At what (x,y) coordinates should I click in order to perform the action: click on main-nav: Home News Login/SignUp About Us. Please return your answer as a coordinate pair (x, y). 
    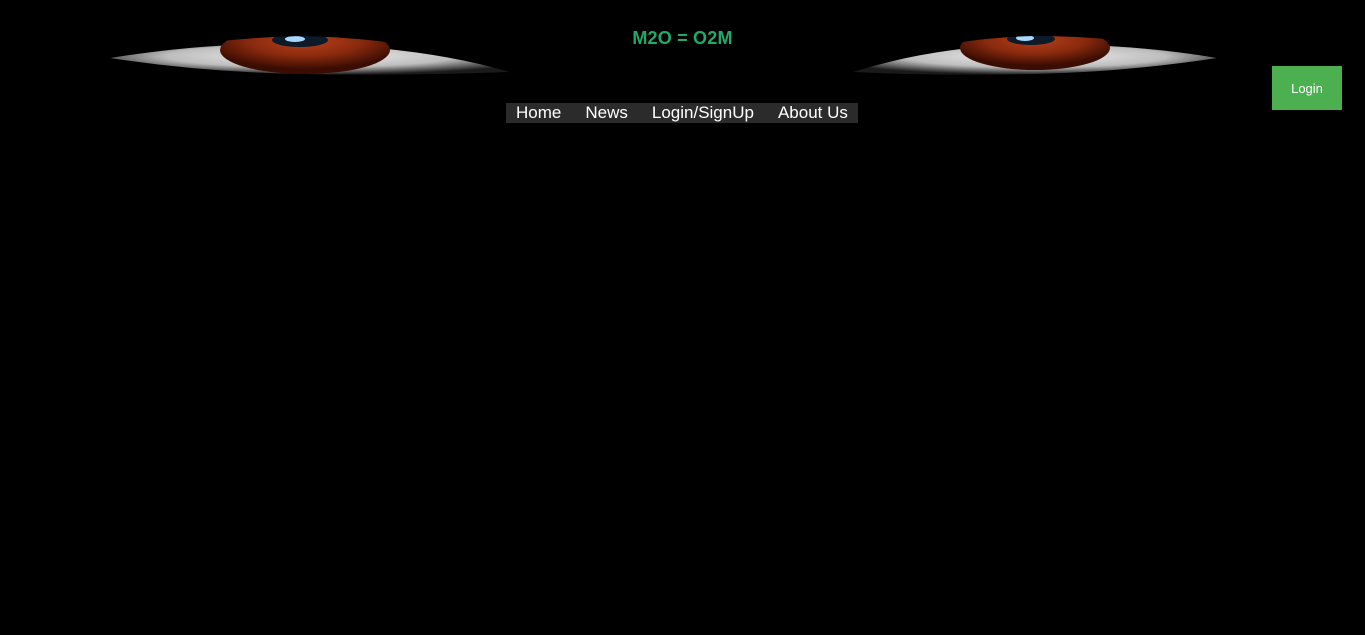
    Looking at the image, I should click on (682, 113).